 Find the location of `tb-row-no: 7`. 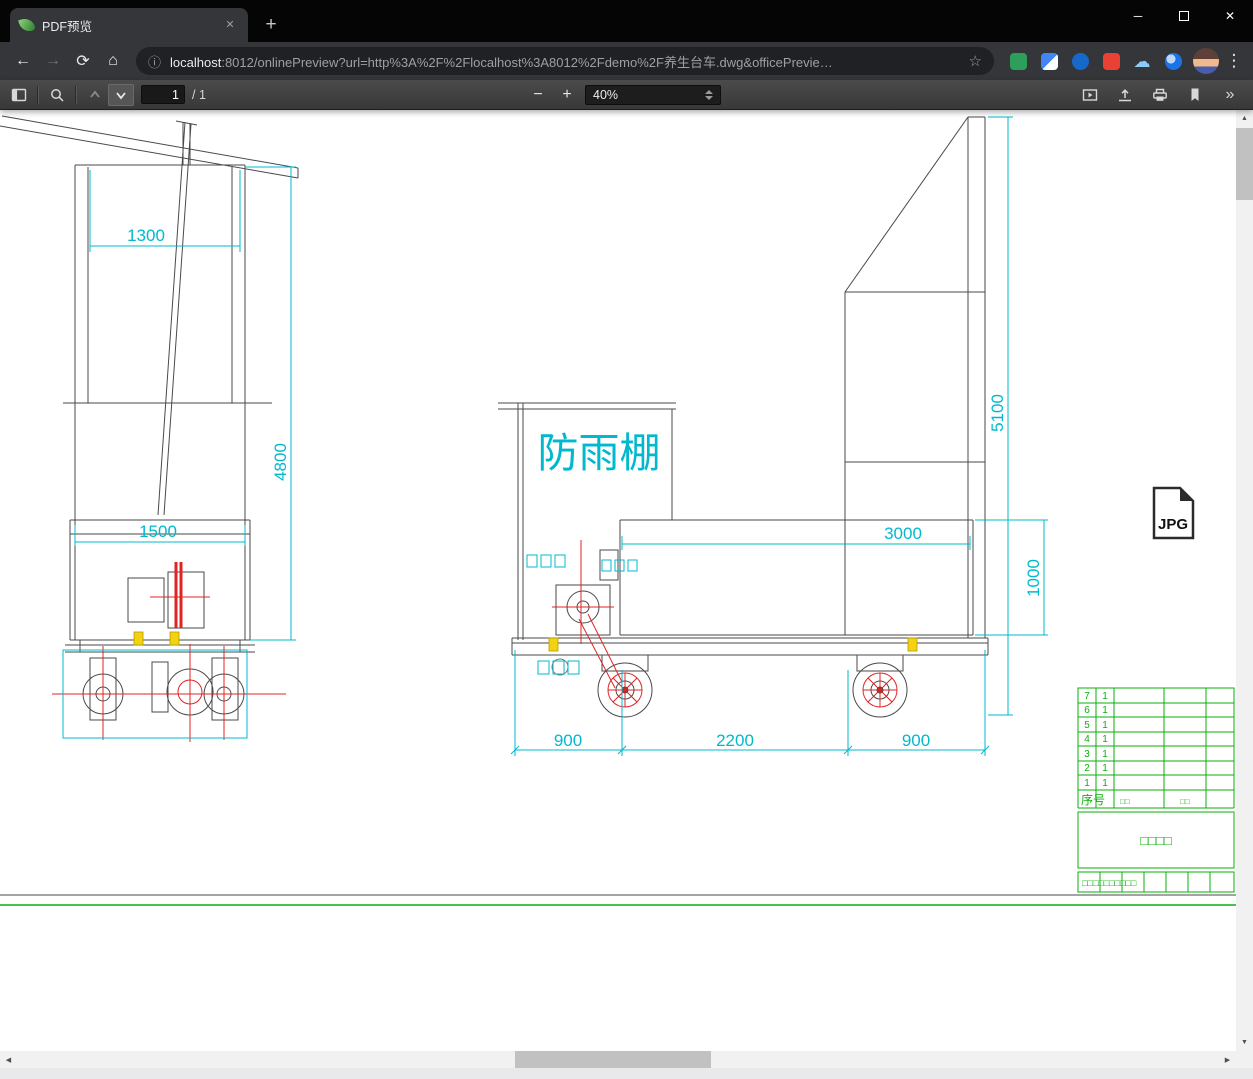

tb-row-no: 7 is located at coordinates (1087, 696).